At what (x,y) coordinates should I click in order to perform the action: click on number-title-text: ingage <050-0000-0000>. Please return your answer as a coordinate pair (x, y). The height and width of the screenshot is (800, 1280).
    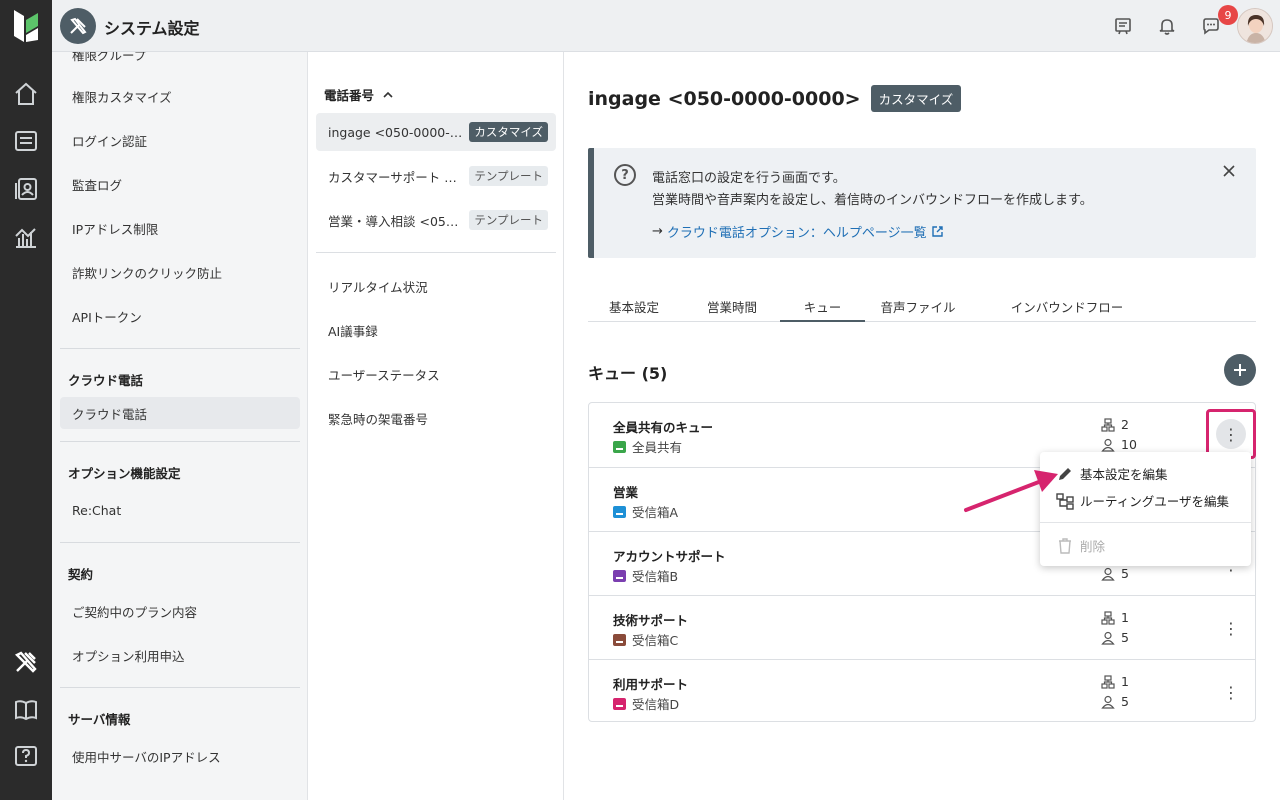
    Looking at the image, I should click on (724, 98).